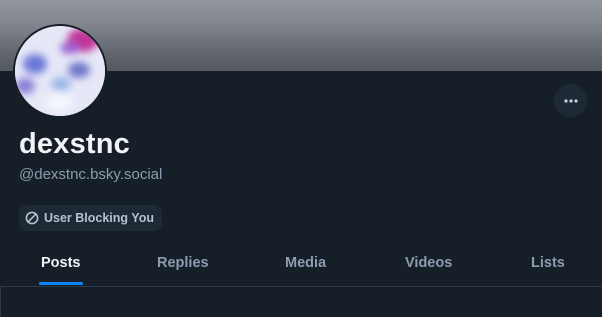  I want to click on avatar-image, so click(60, 71).